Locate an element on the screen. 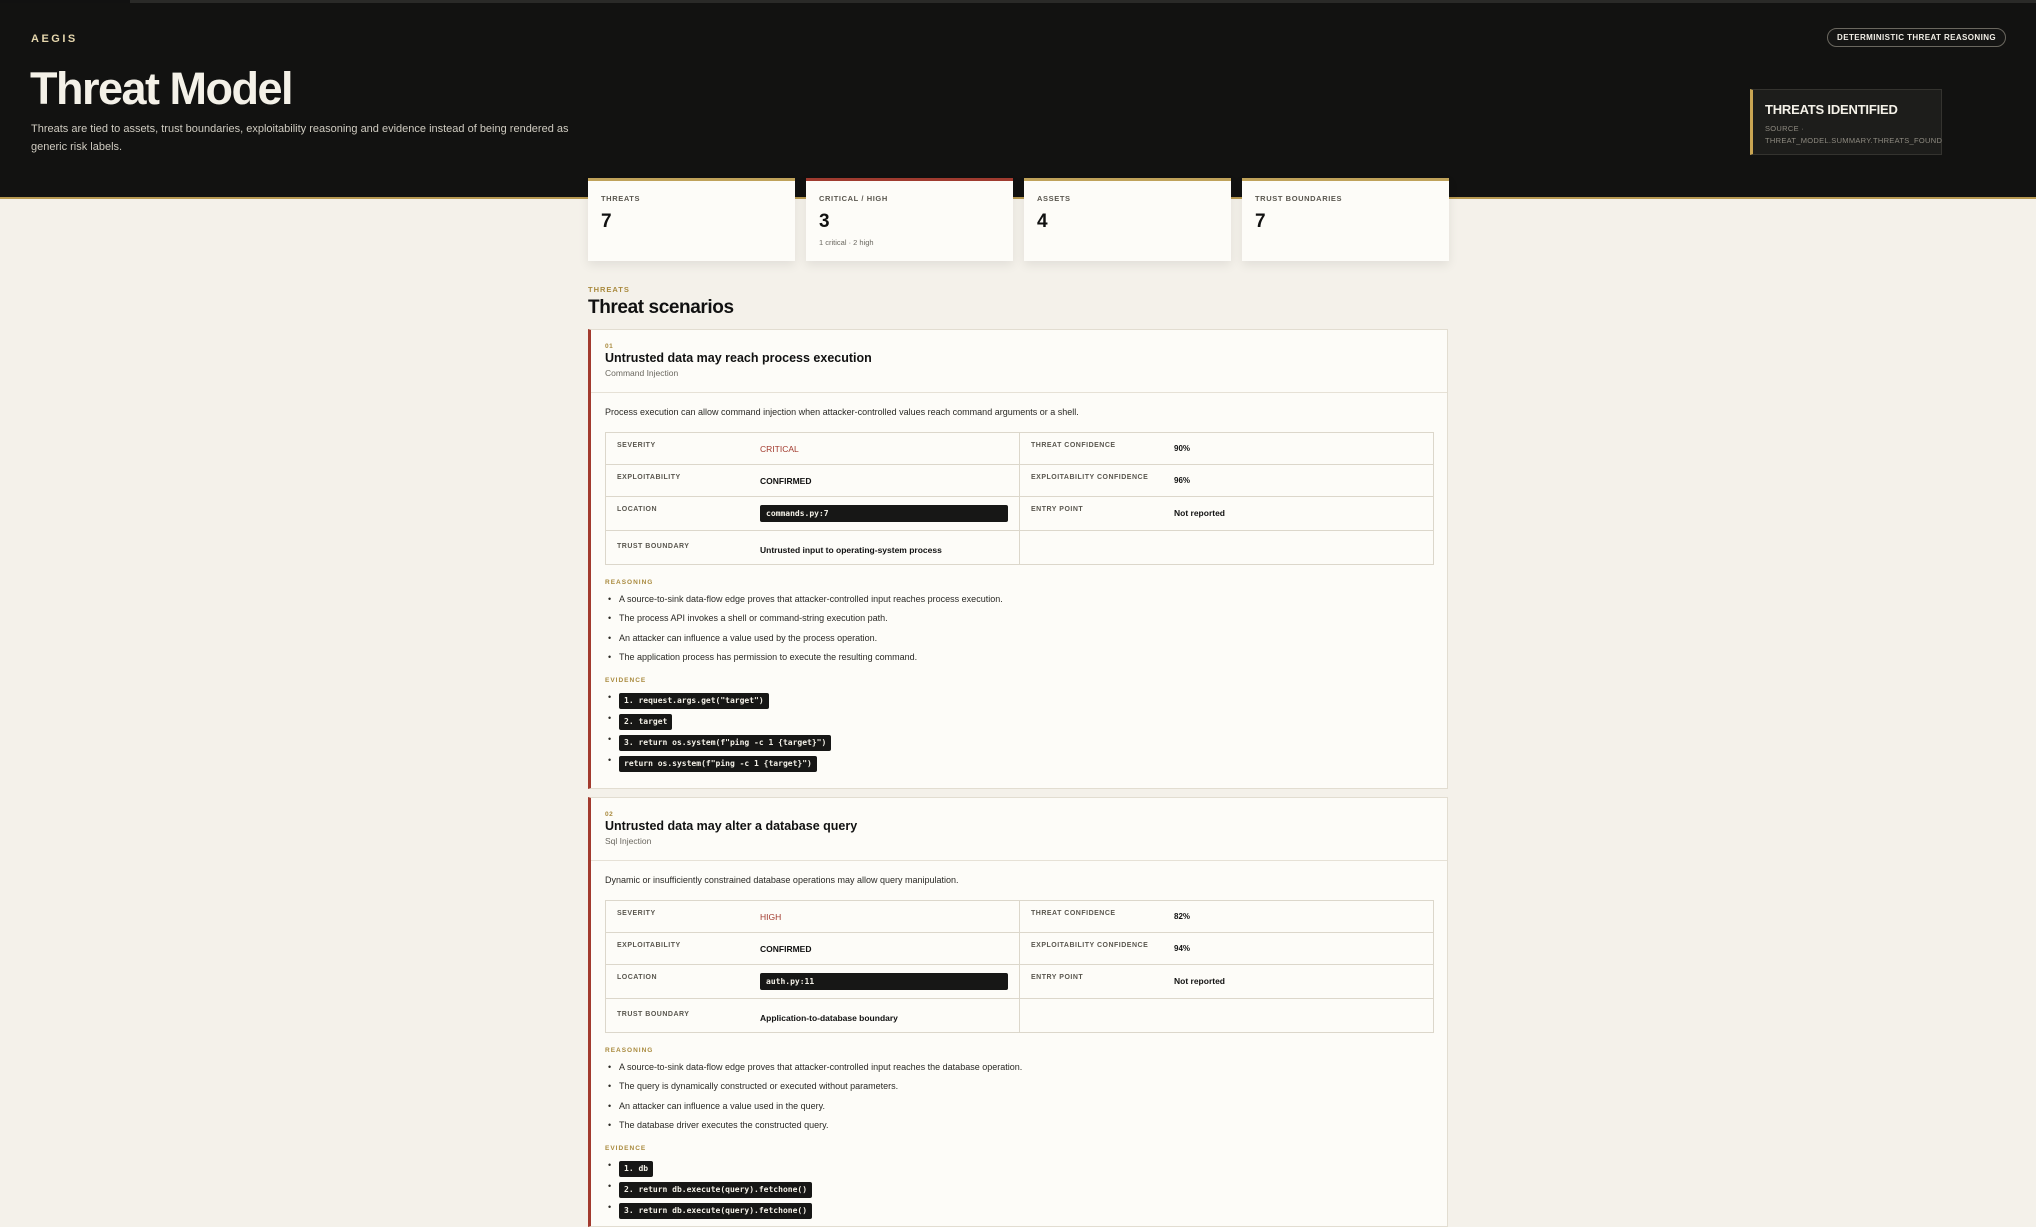 This screenshot has height=1227, width=2036. exploitability-confidence-value: 94% is located at coordinates (1182, 948).